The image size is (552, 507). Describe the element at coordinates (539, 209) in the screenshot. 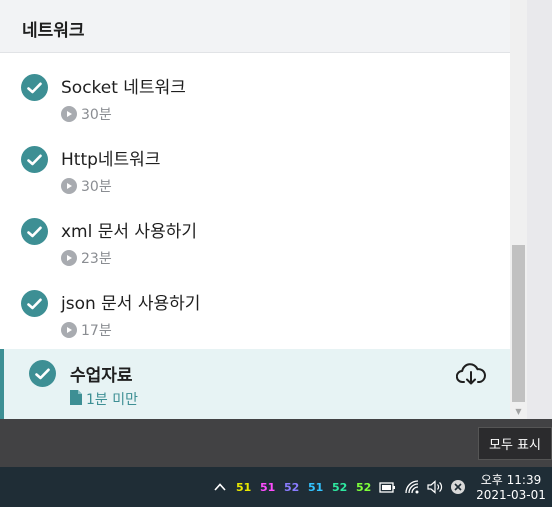

I see `window-edge` at that location.